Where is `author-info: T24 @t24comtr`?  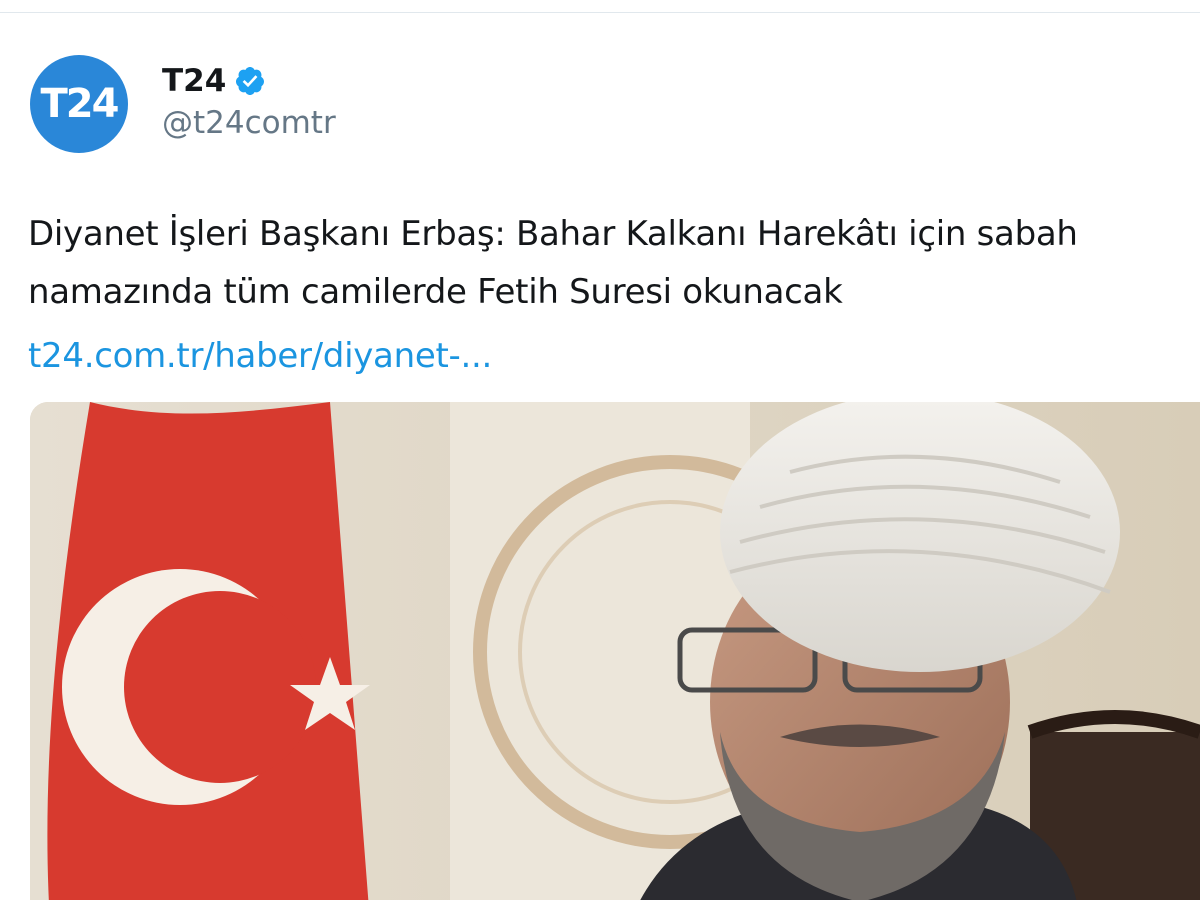 author-info: T24 @t24comtr is located at coordinates (249, 100).